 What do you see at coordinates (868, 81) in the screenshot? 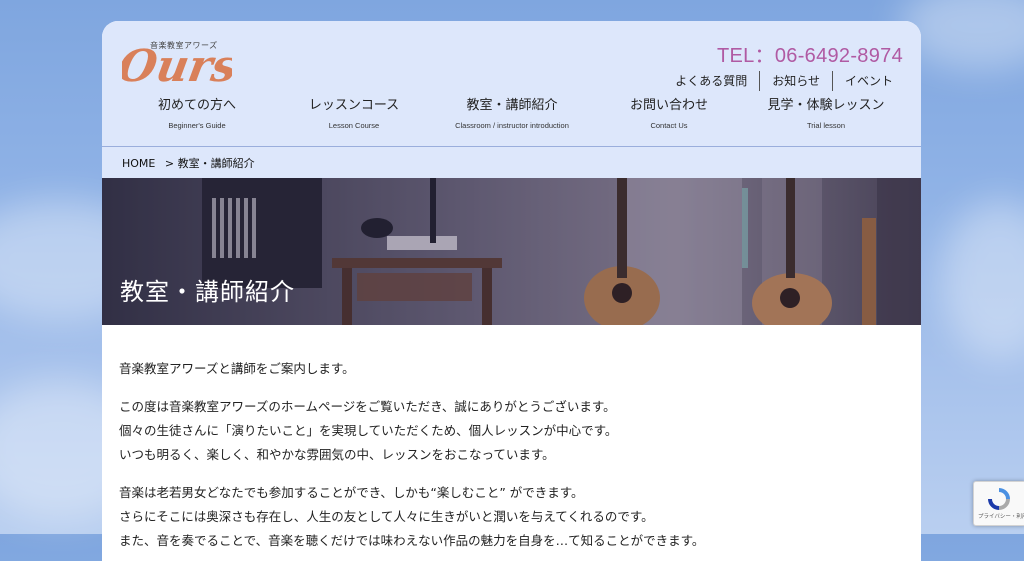
I see `event-link: イベント` at bounding box center [868, 81].